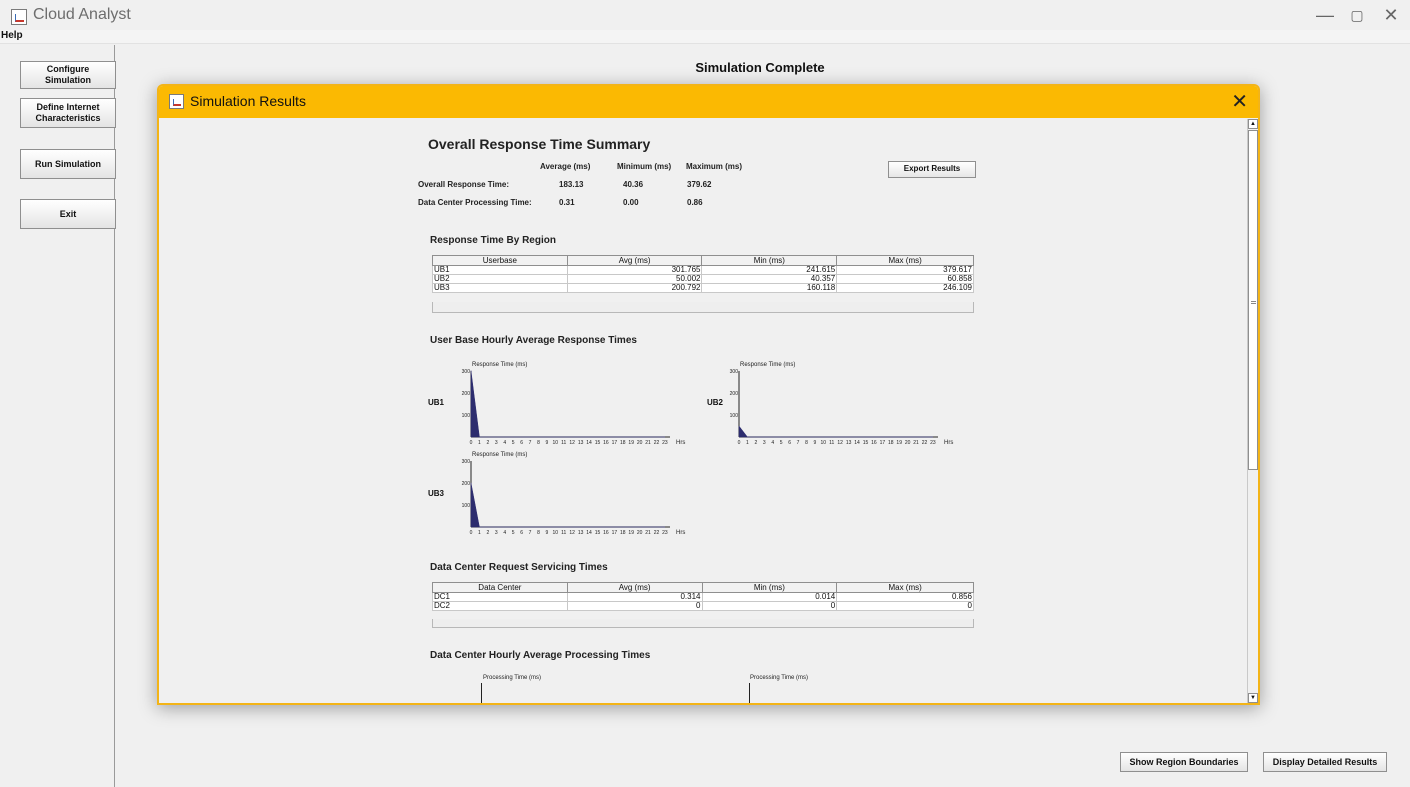 This screenshot has width=1410, height=787. Describe the element at coordinates (708, 102) in the screenshot. I see `dialog-titlebar: Simulation Results ✕` at that location.